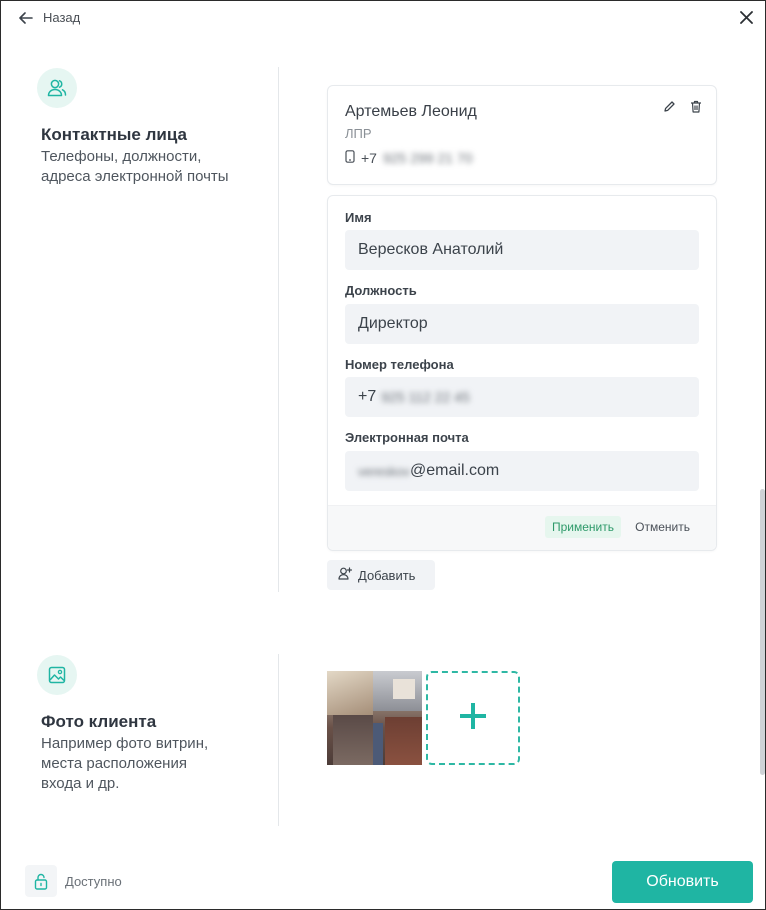  Describe the element at coordinates (682, 109) in the screenshot. I see `contact-card-actions` at that location.